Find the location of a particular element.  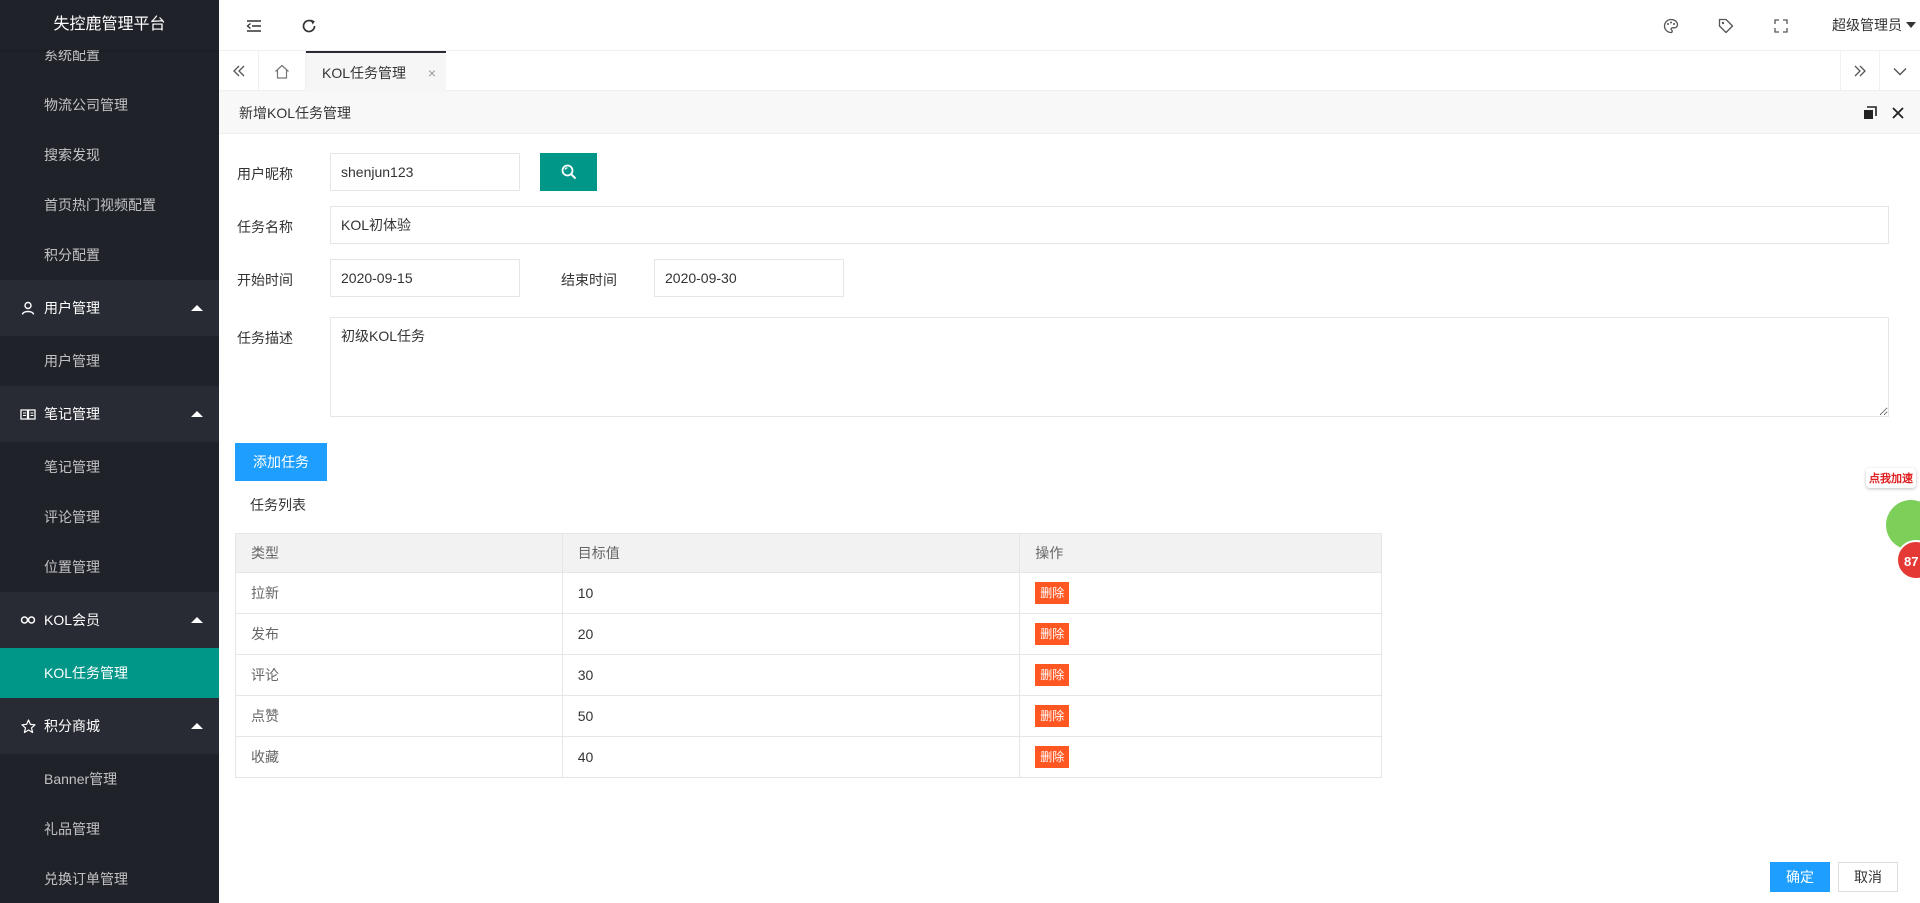

table-row: 收藏 40 删除 is located at coordinates (808, 757).